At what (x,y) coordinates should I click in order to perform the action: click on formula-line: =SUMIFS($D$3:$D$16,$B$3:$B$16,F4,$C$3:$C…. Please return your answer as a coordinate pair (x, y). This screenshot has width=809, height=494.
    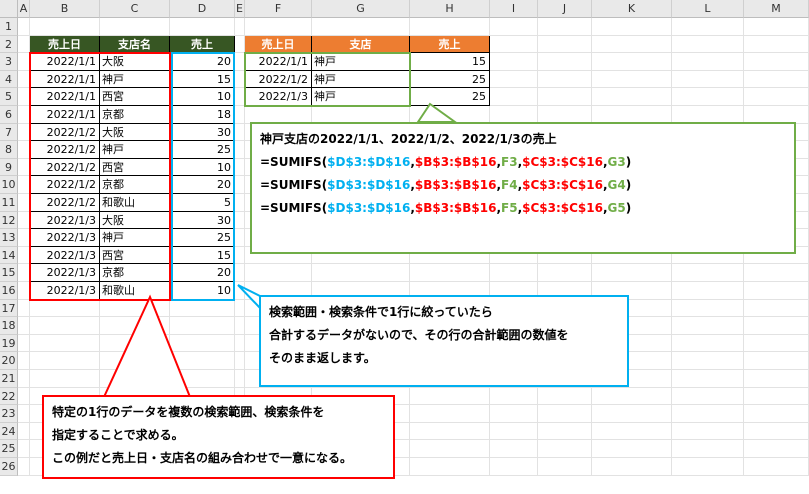
    Looking at the image, I should click on (523, 185).